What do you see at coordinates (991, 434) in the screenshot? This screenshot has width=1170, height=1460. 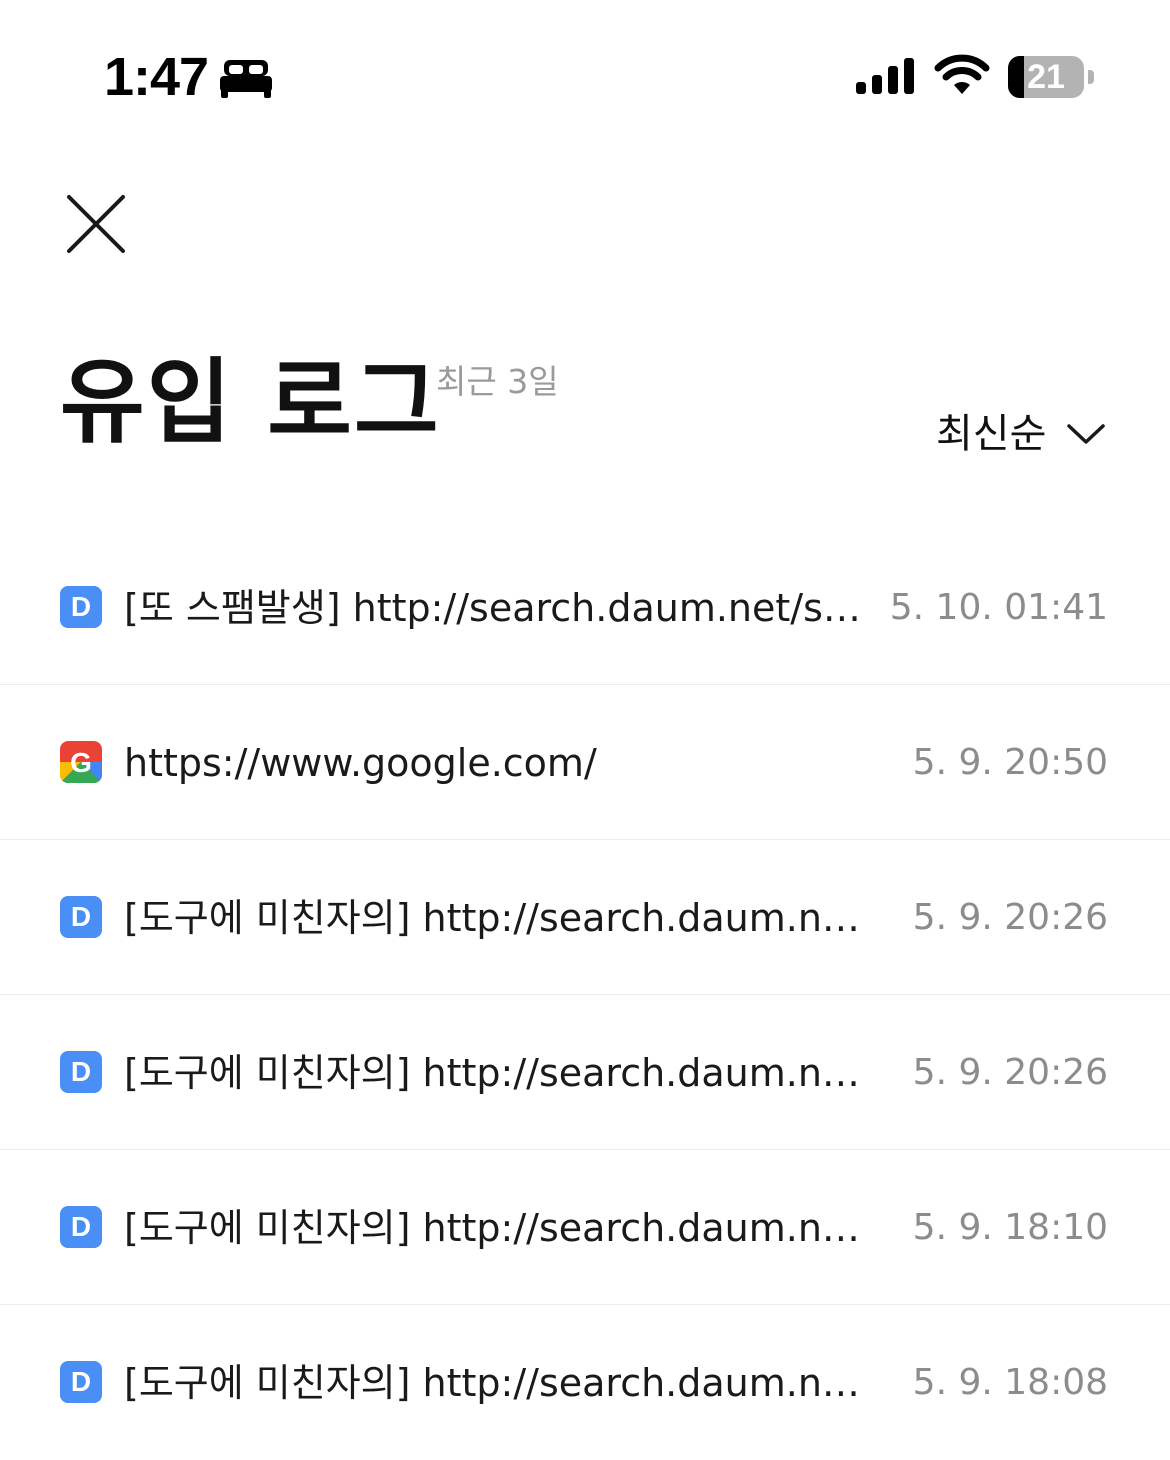 I see `sort-label: 최신순` at bounding box center [991, 434].